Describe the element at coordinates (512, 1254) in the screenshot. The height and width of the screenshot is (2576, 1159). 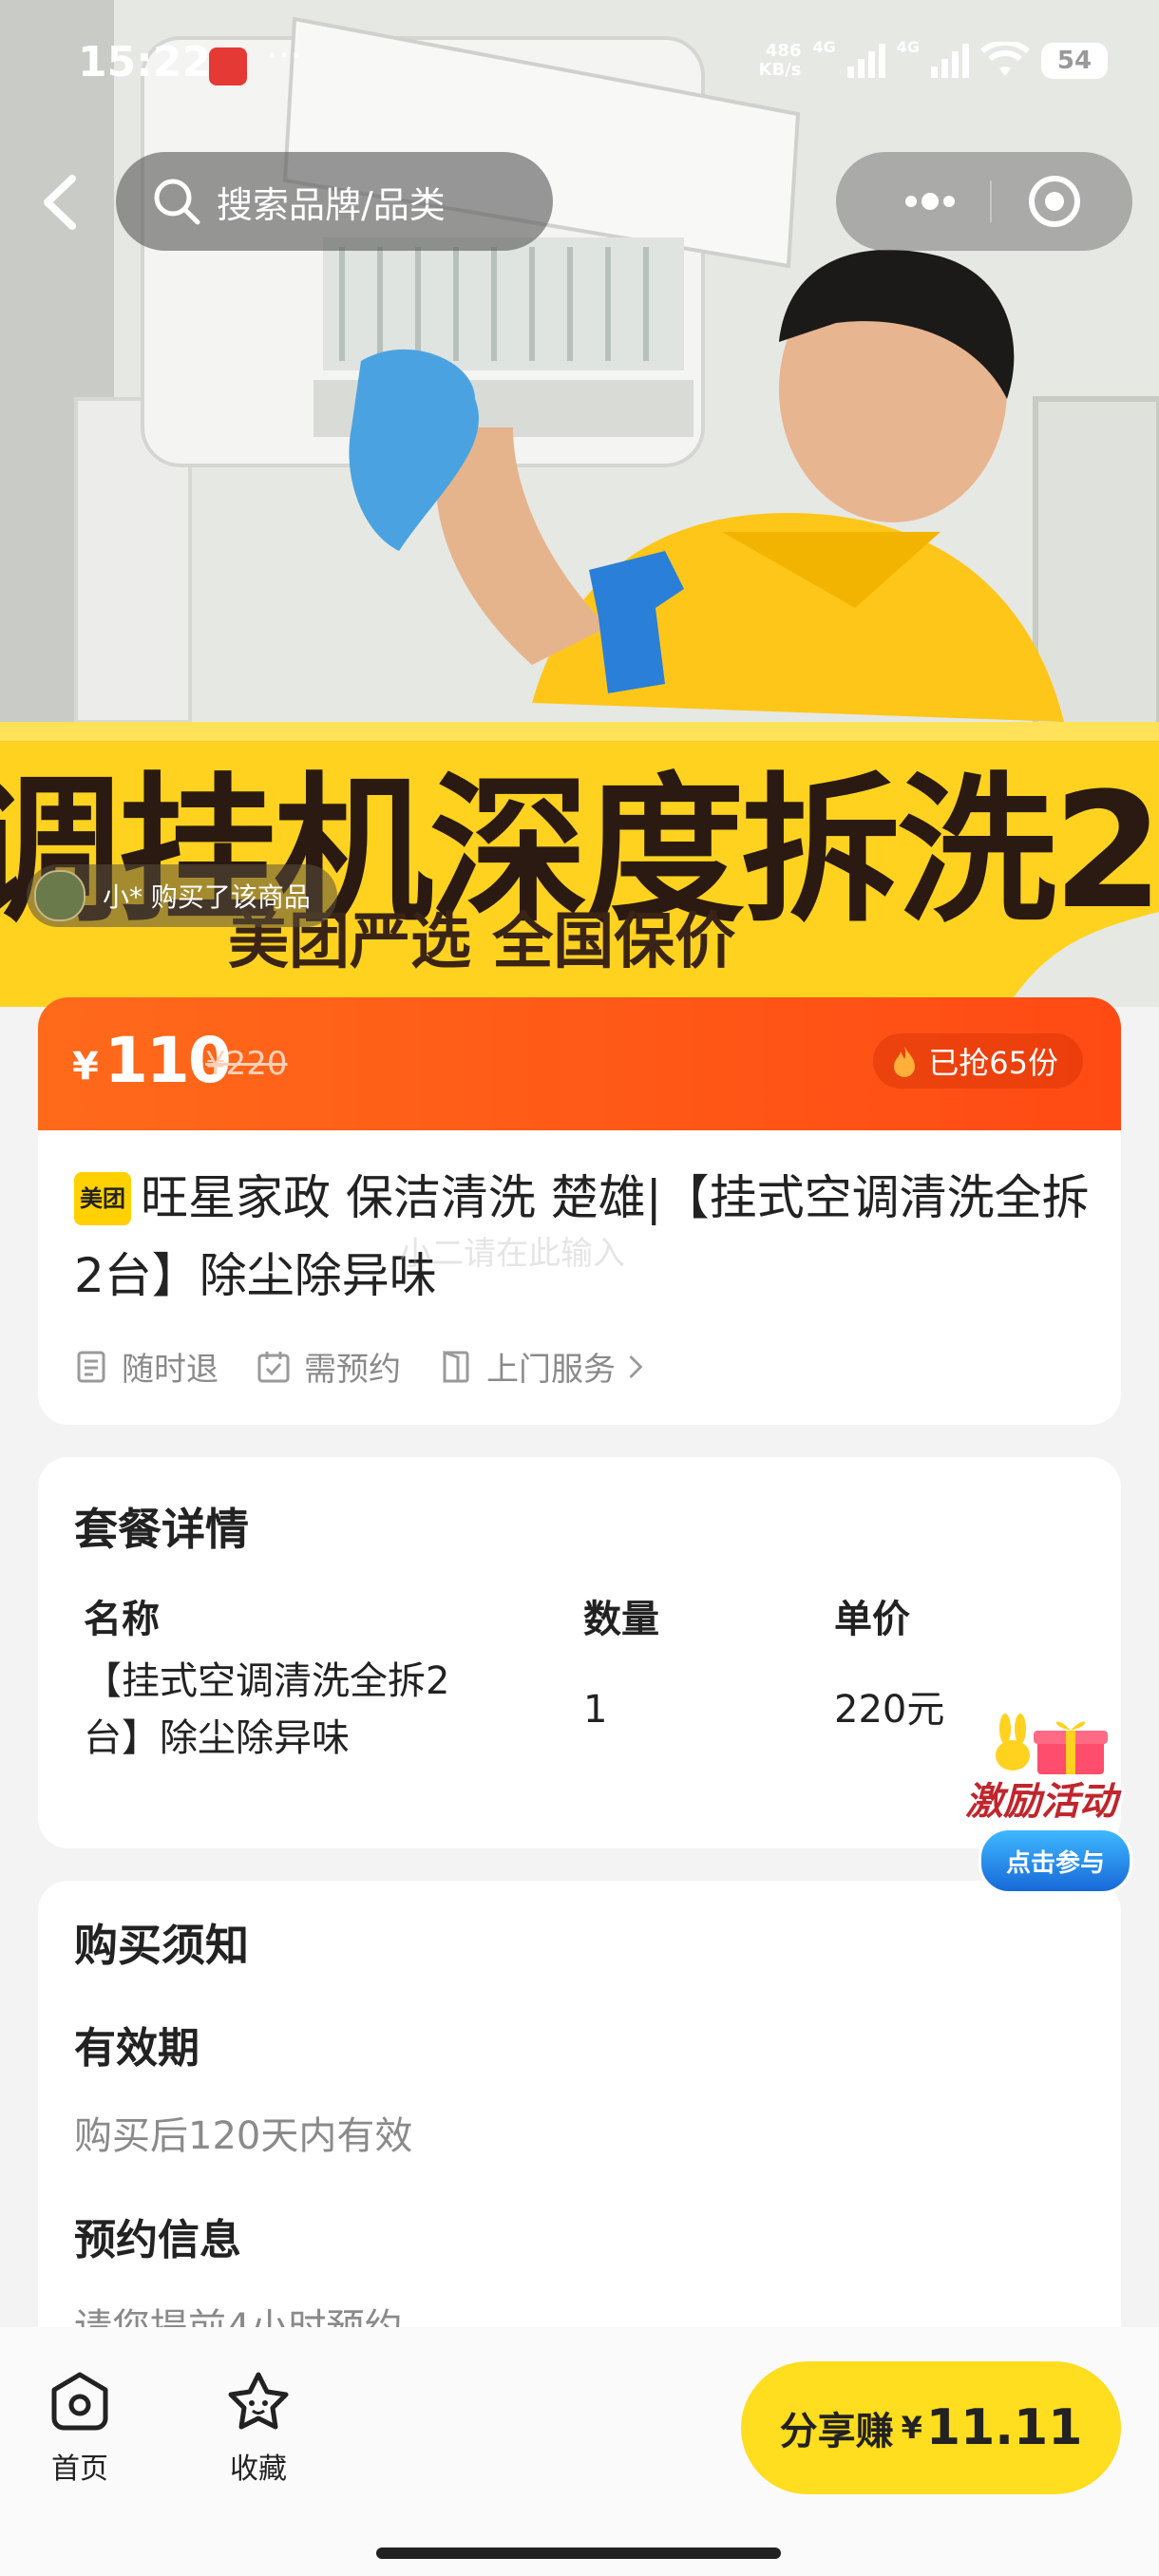
I see `watermark: 小二请在此输入` at that location.